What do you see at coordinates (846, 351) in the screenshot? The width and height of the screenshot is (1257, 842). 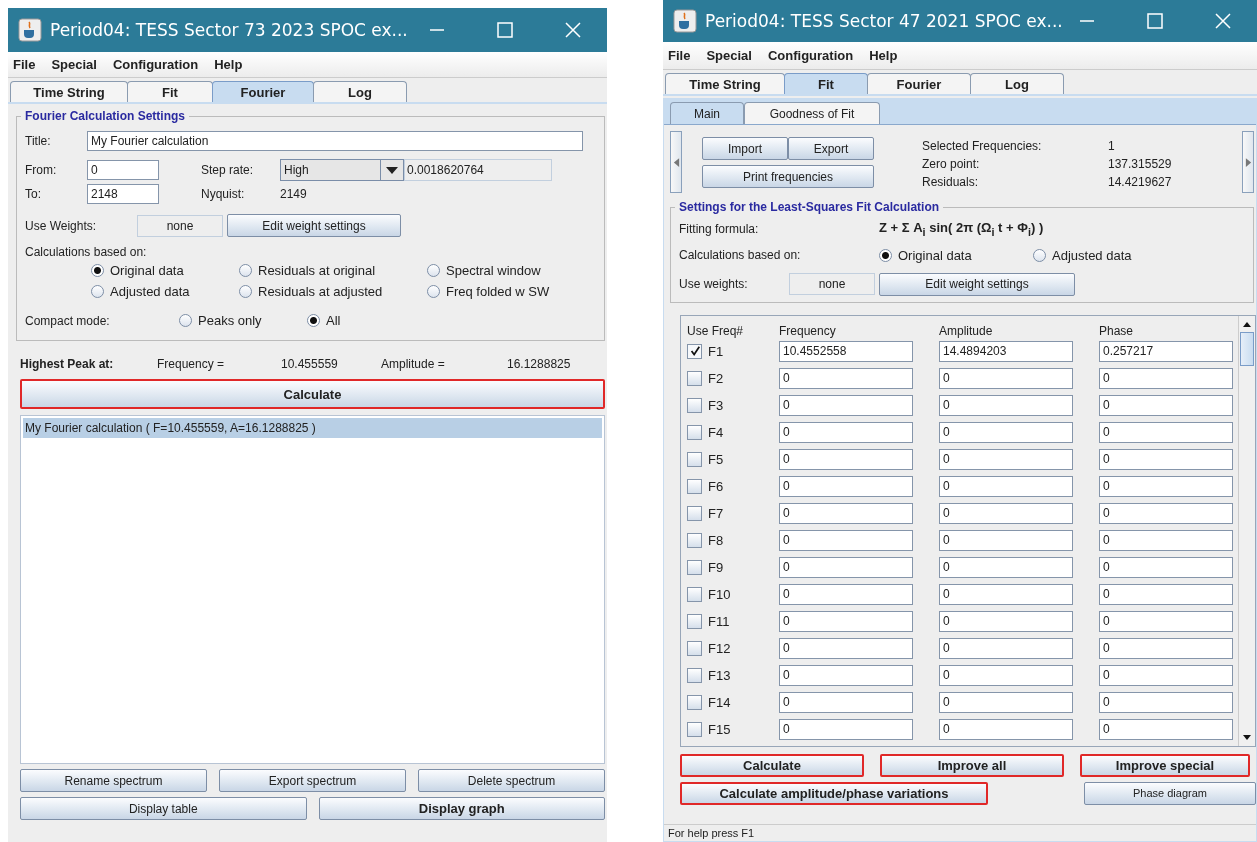 I see `frequency-field: 10.4552558` at bounding box center [846, 351].